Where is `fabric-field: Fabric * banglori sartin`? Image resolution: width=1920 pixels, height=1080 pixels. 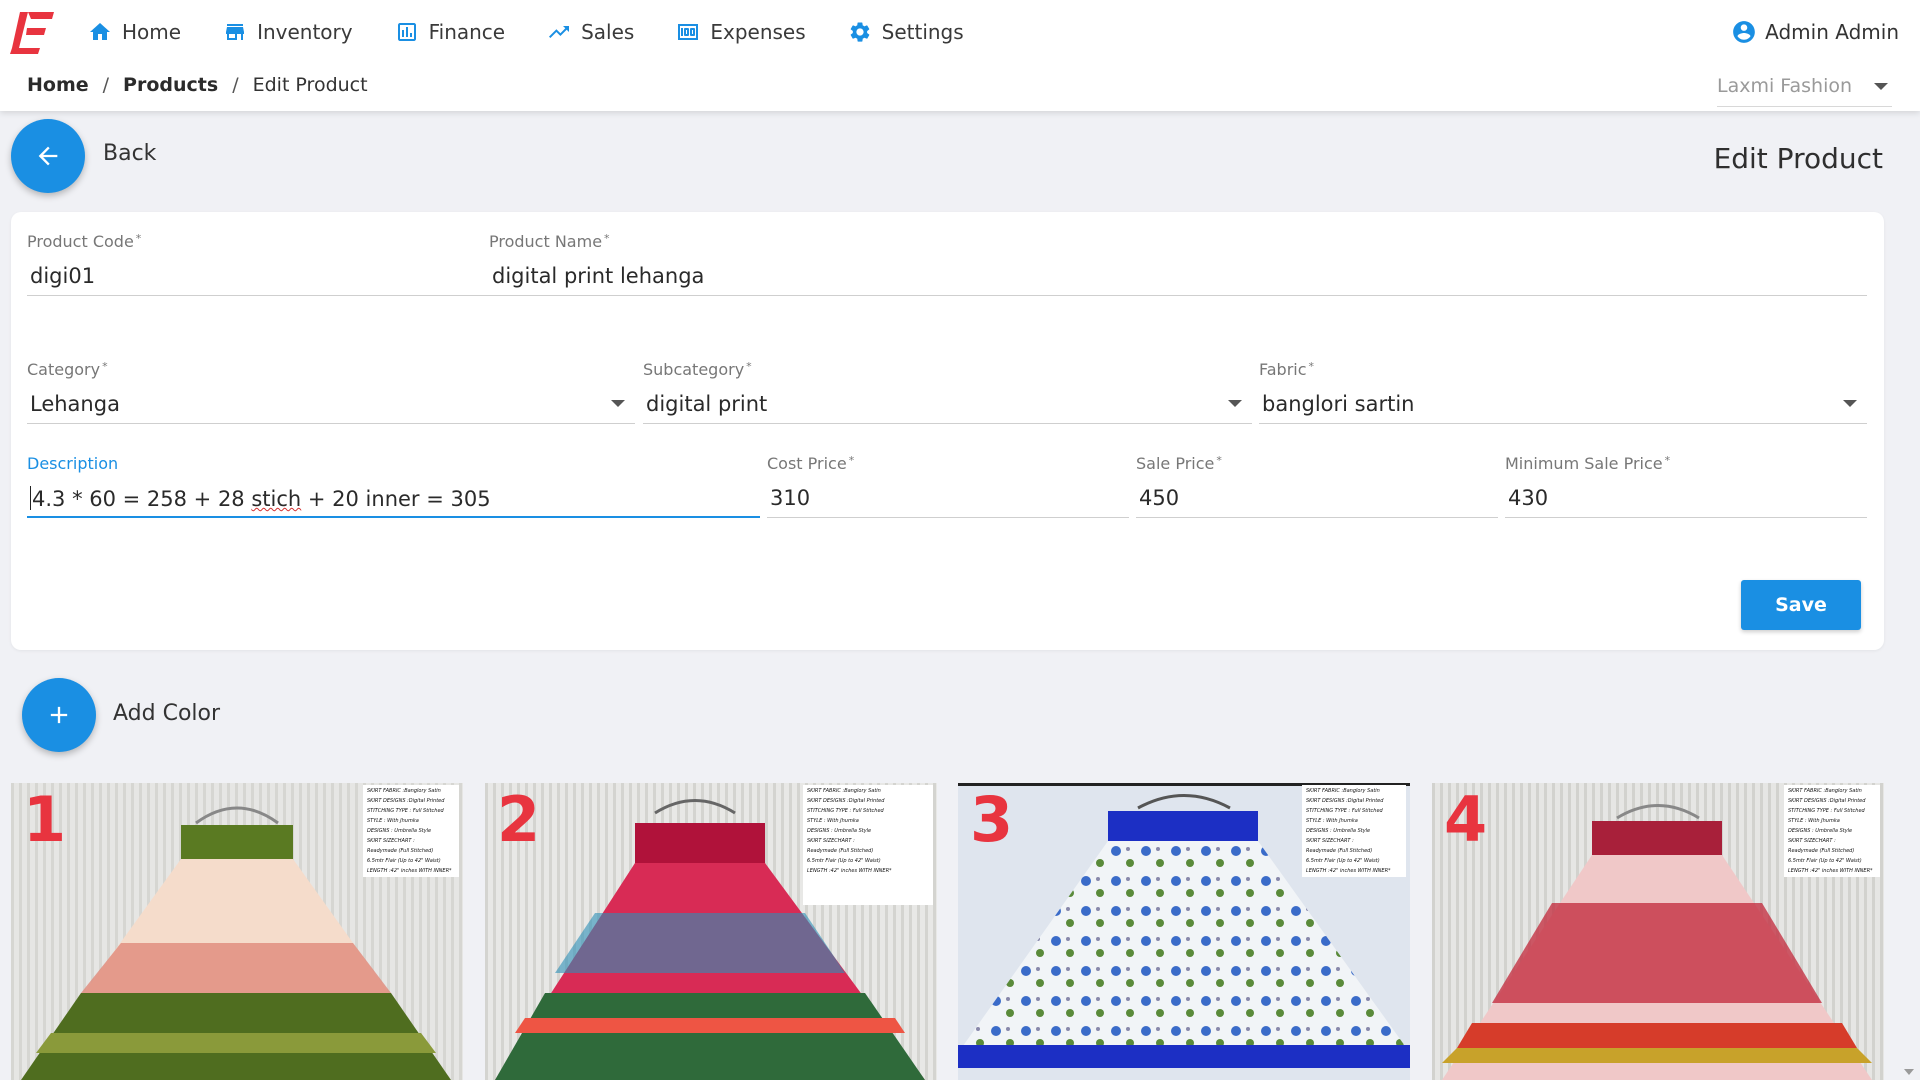
fabric-field: Fabric * banglori sartin is located at coordinates (1563, 393).